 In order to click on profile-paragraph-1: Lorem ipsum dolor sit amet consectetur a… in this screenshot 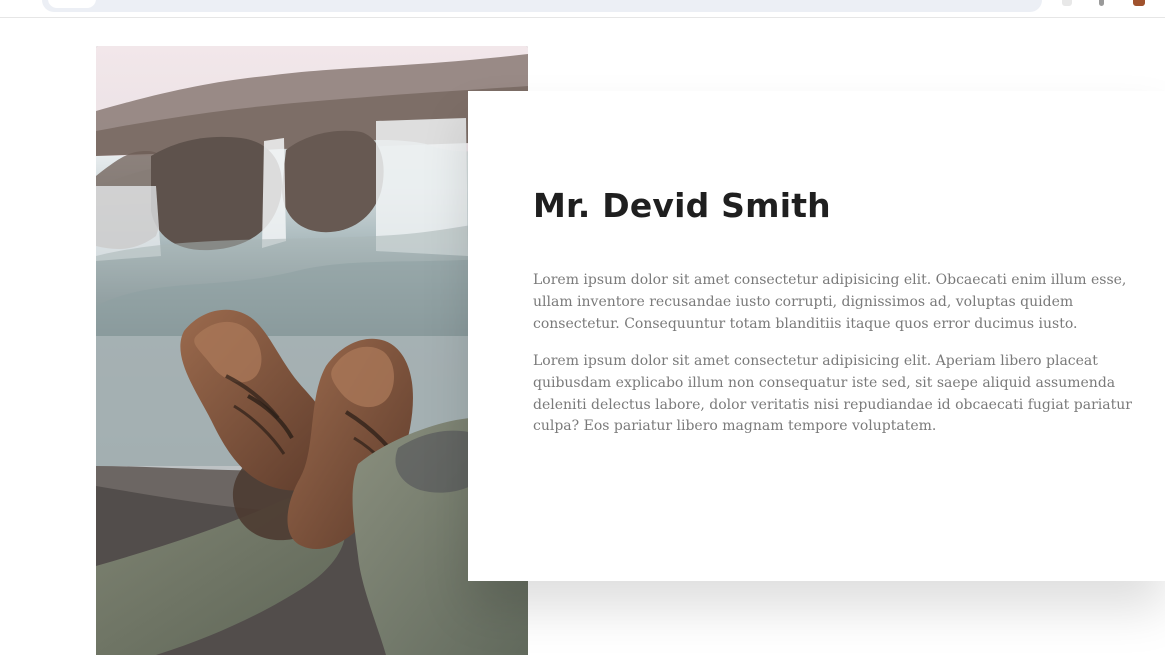, I will do `click(830, 302)`.